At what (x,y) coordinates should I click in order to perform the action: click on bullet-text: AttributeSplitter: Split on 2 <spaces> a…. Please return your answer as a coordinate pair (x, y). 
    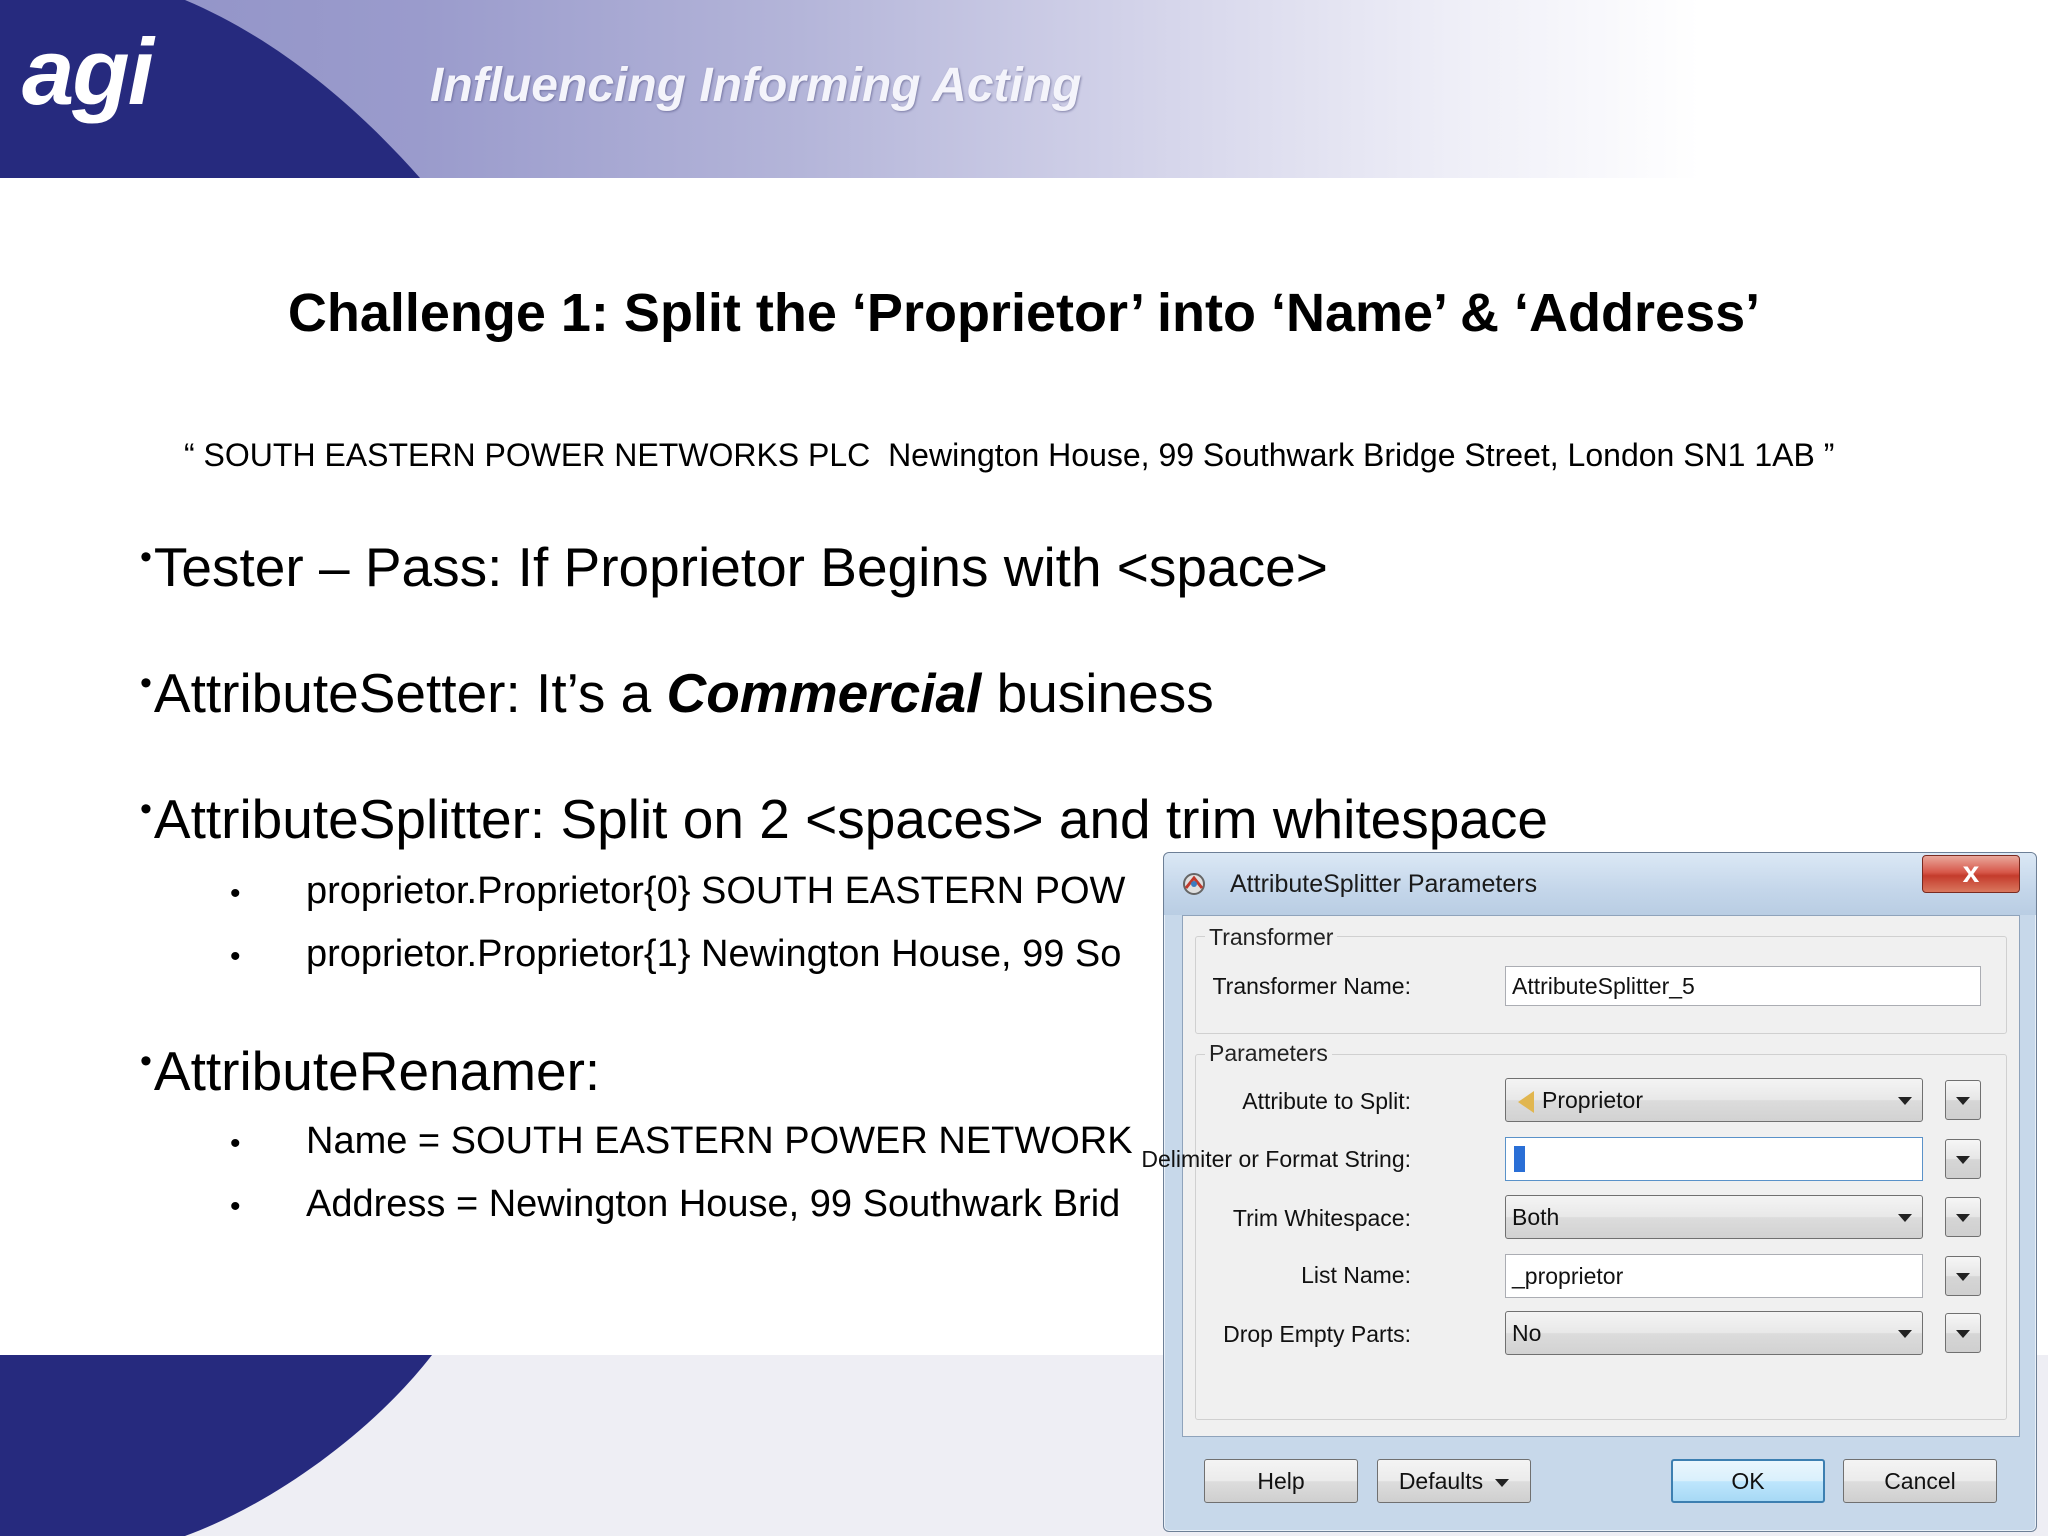
    Looking at the image, I should click on (850, 819).